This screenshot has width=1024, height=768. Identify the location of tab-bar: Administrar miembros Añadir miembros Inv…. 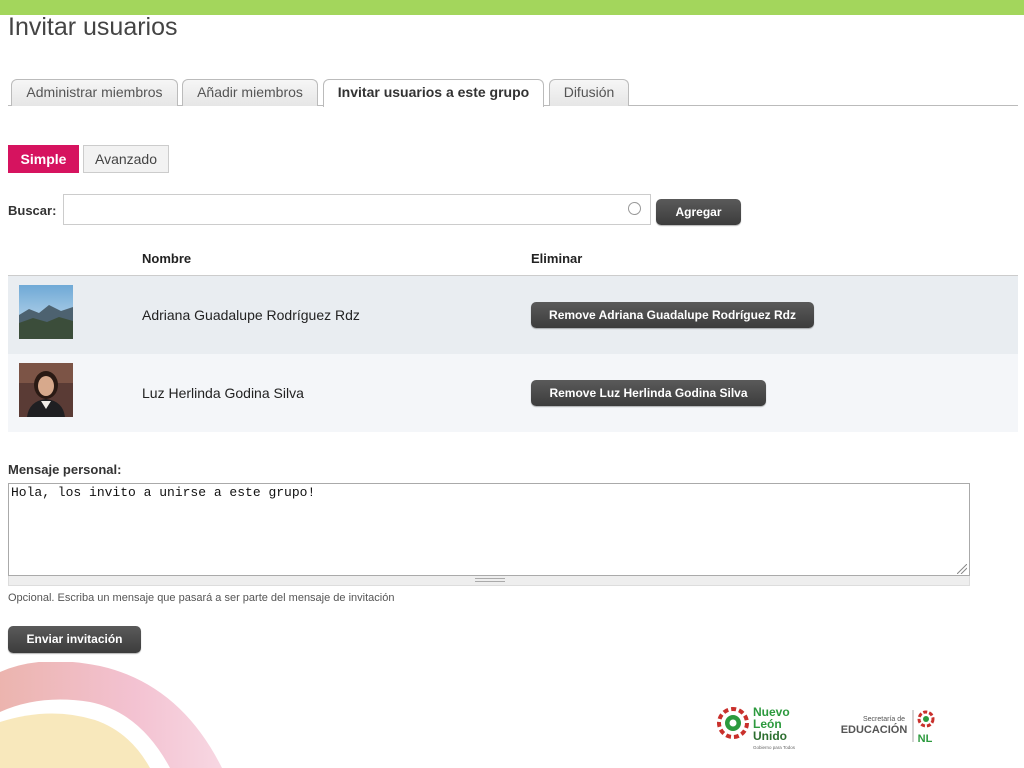
(513, 93).